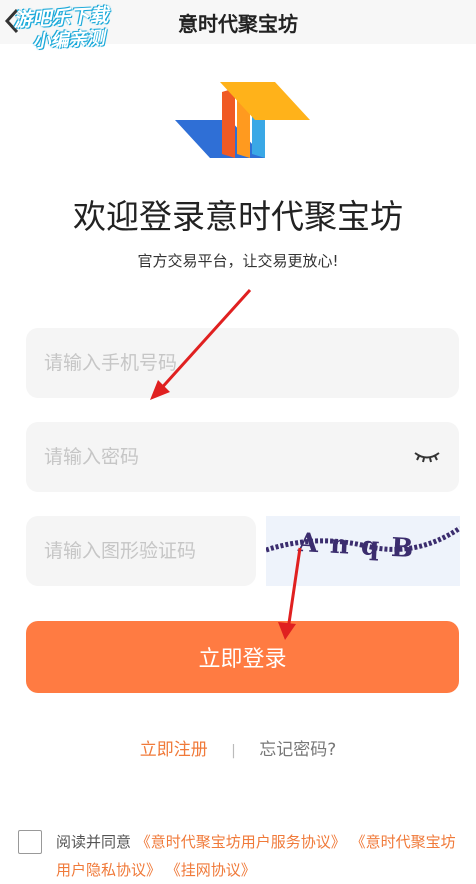 This screenshot has width=476, height=884. Describe the element at coordinates (211, 870) in the screenshot. I see `listing-agreement-link: 《挂网协议》` at that location.